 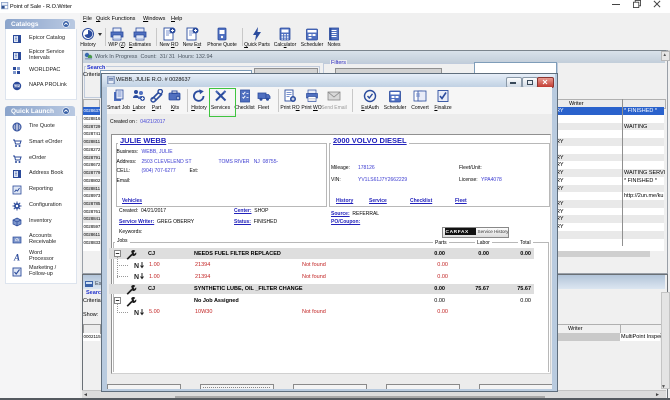 I want to click on svg-text: A, so click(x=16, y=257).